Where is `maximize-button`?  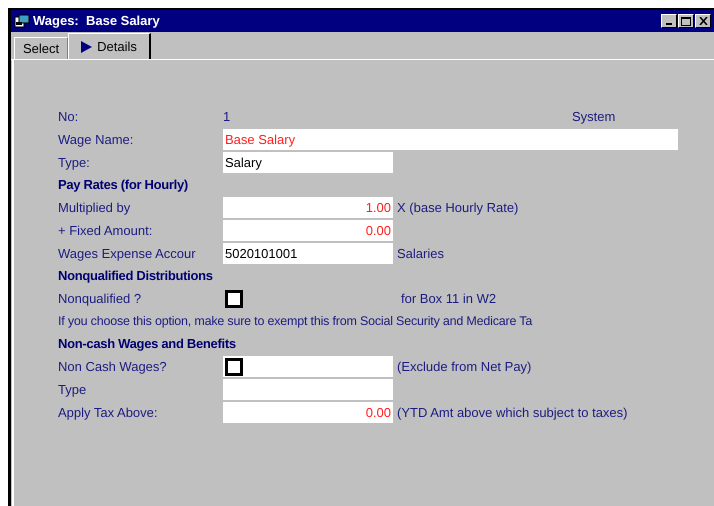
maximize-button is located at coordinates (686, 21).